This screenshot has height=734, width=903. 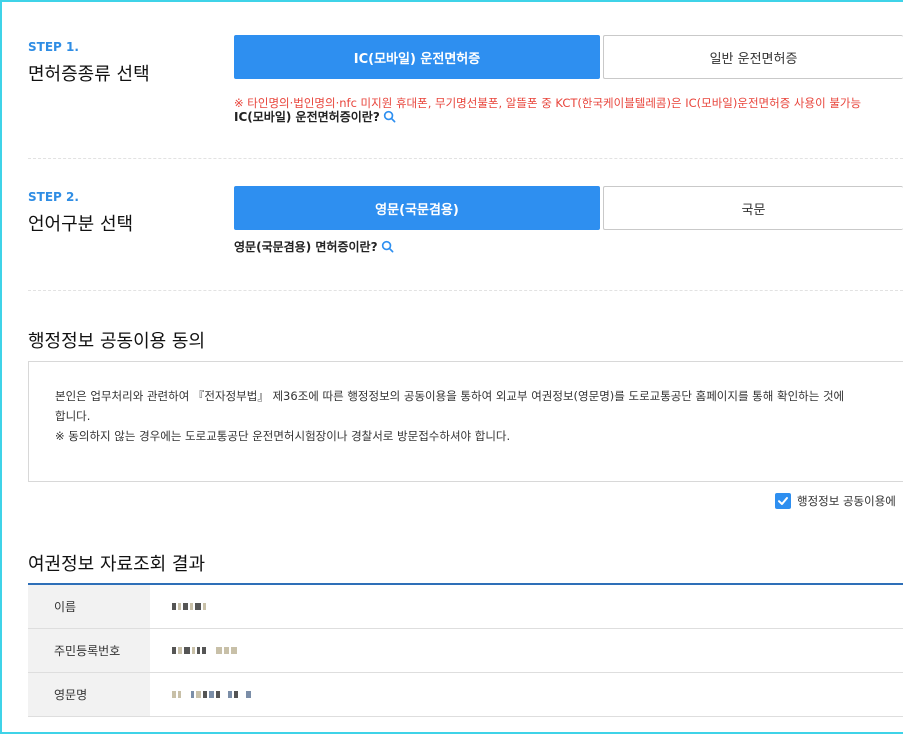 What do you see at coordinates (307, 117) in the screenshot?
I see `ic-license-info-text: IC(모바일) 운전면허증이란?` at bounding box center [307, 117].